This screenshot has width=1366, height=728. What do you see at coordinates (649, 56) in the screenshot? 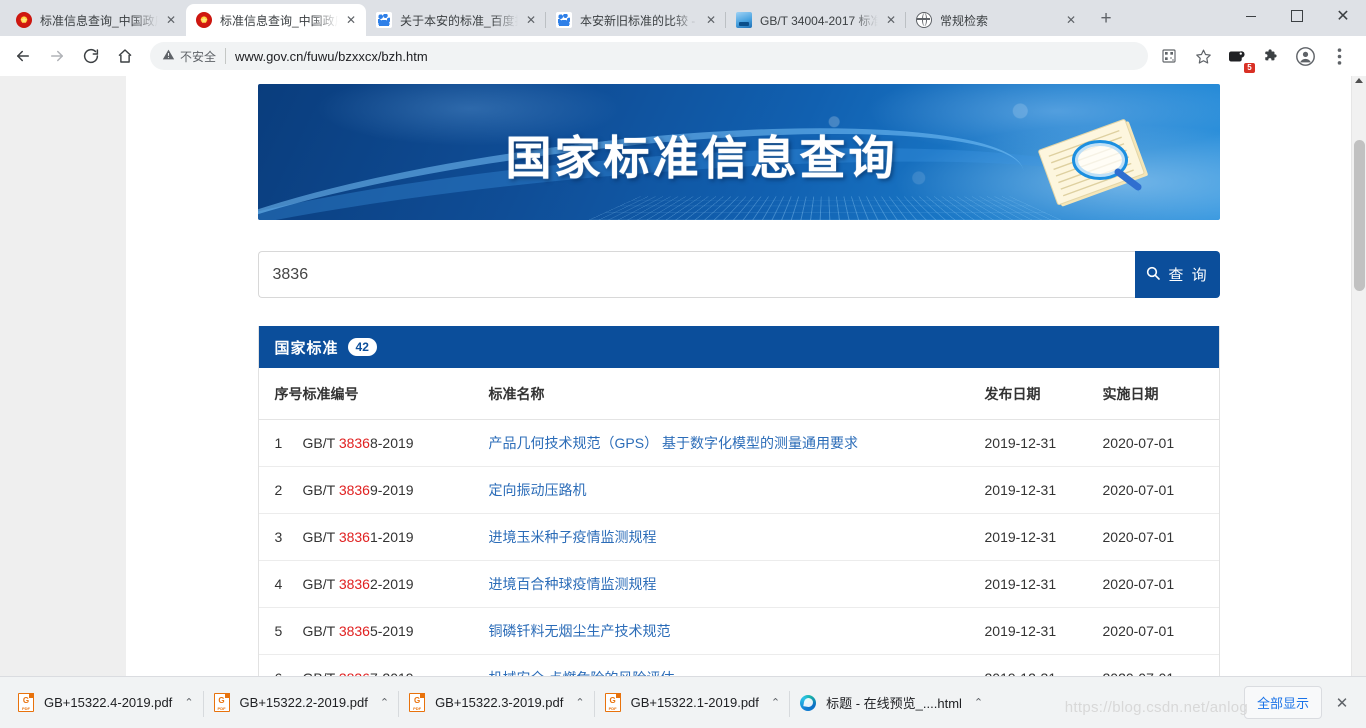
I see `address-bar: 不安全 www.gov.cn/fuwu/bzxxcx/bzh.htm` at bounding box center [649, 56].